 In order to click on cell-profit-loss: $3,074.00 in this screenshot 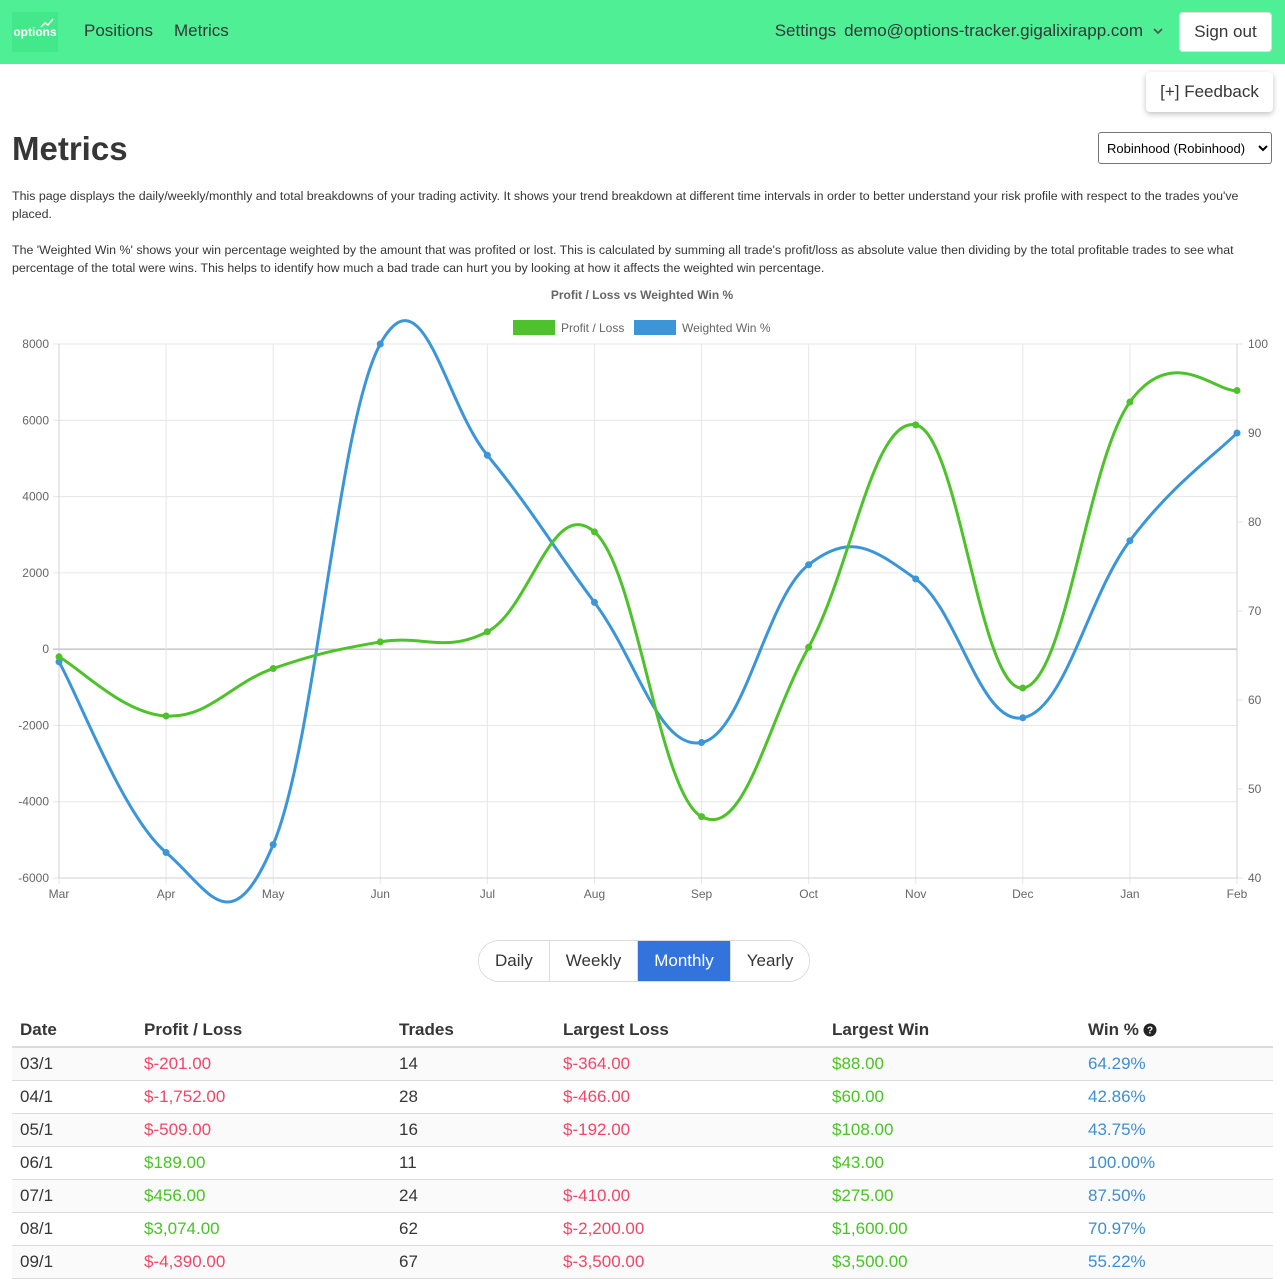, I will do `click(263, 1229)`.